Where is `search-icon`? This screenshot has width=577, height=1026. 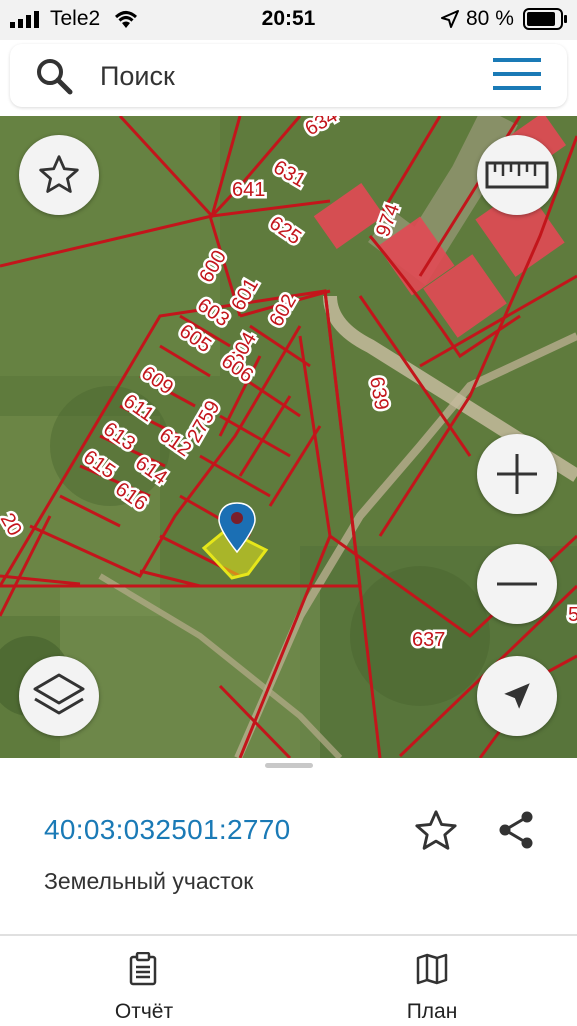
search-icon is located at coordinates (54, 76).